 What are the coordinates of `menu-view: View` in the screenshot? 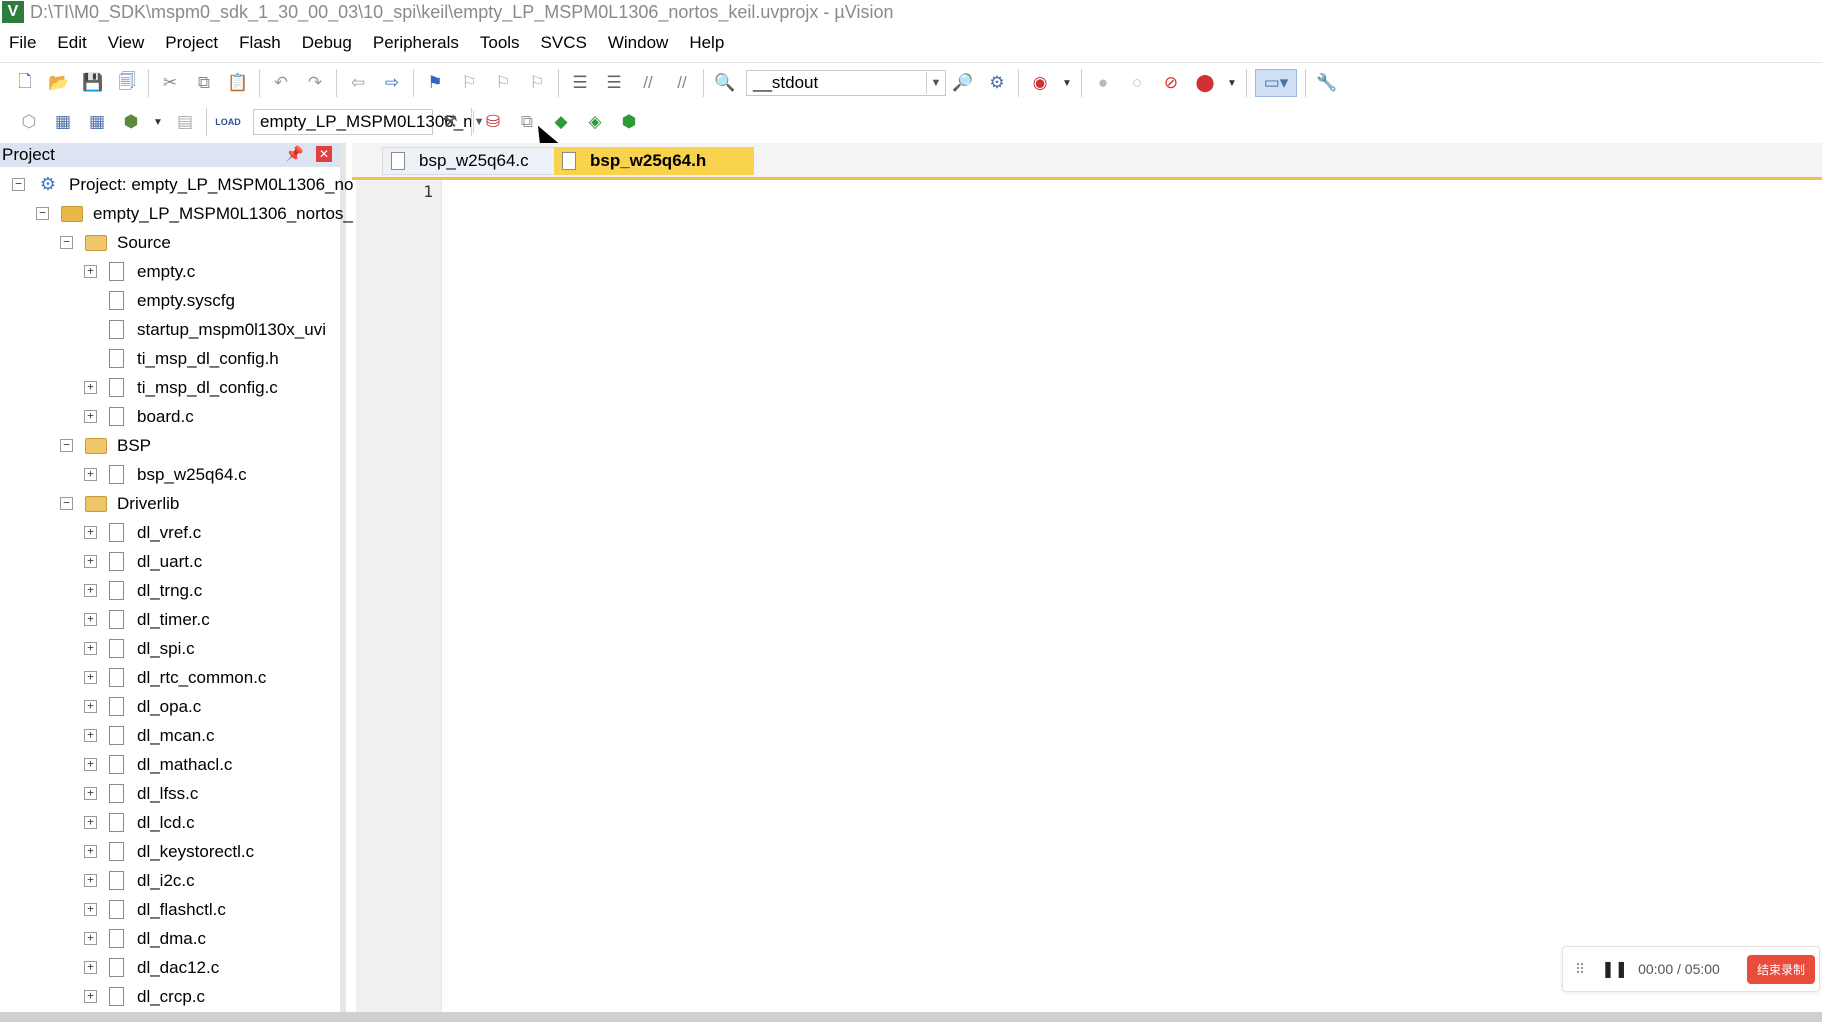 It's located at (128, 43).